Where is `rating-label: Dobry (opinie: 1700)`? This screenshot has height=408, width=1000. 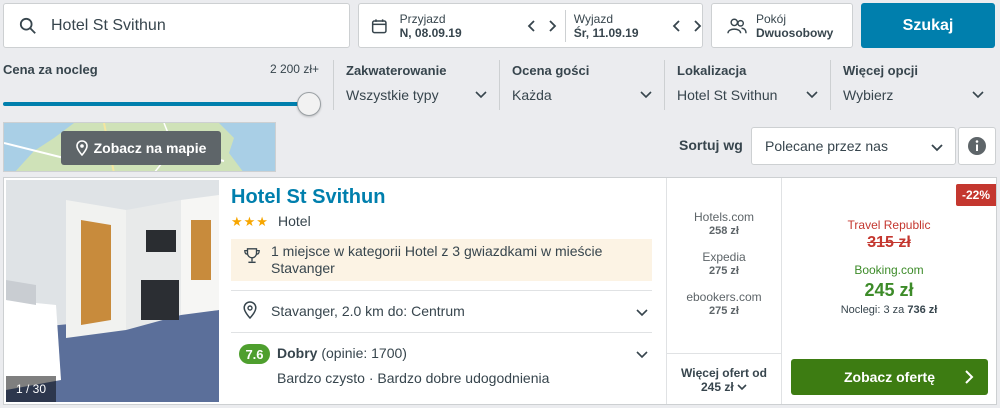 rating-label: Dobry (opinie: 1700) is located at coordinates (342, 353).